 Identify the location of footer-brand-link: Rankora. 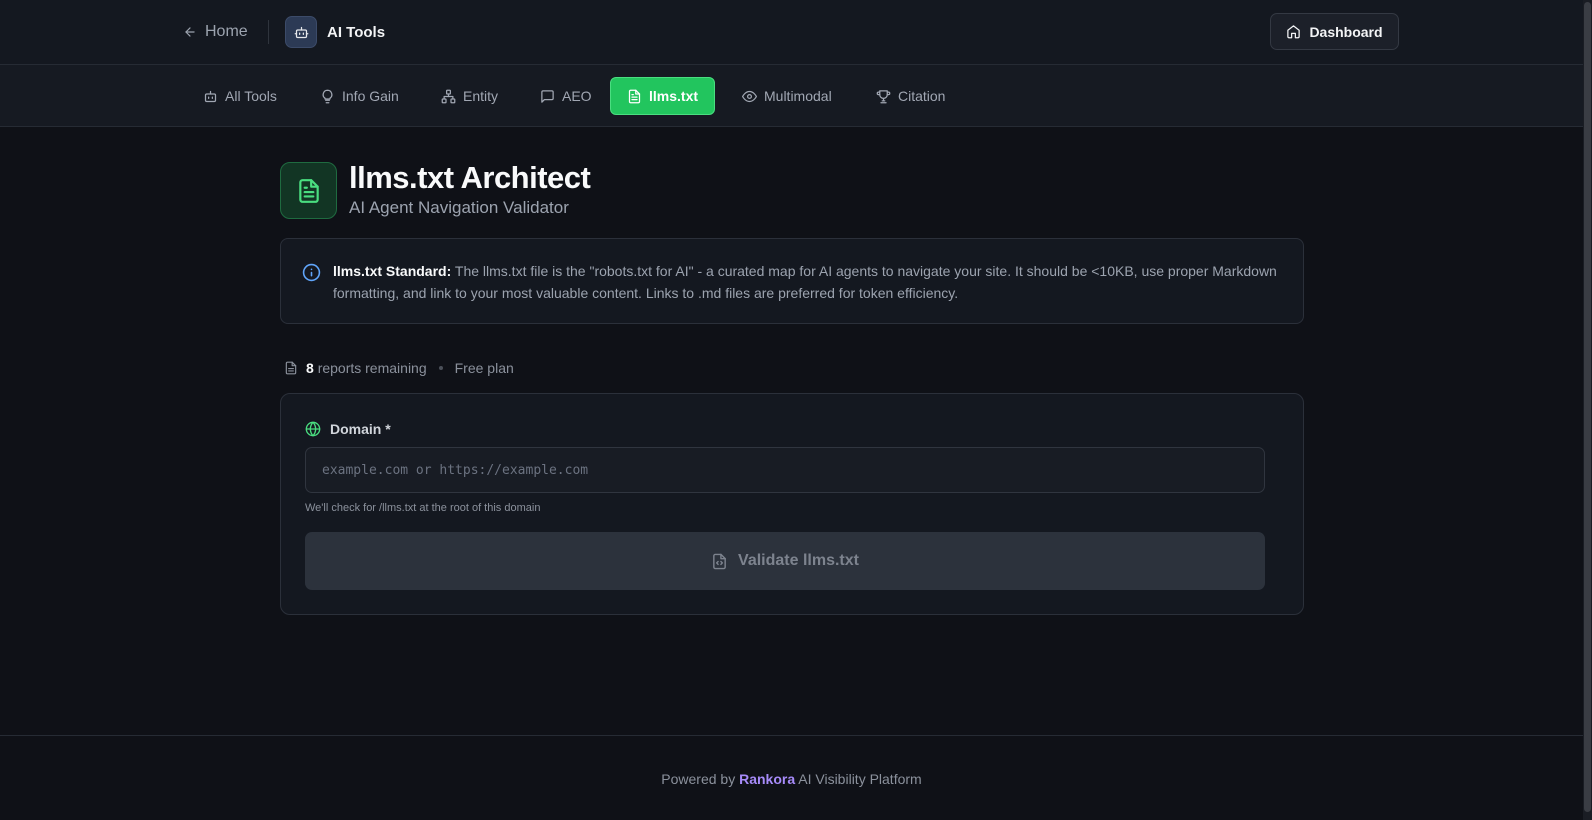
(767, 779).